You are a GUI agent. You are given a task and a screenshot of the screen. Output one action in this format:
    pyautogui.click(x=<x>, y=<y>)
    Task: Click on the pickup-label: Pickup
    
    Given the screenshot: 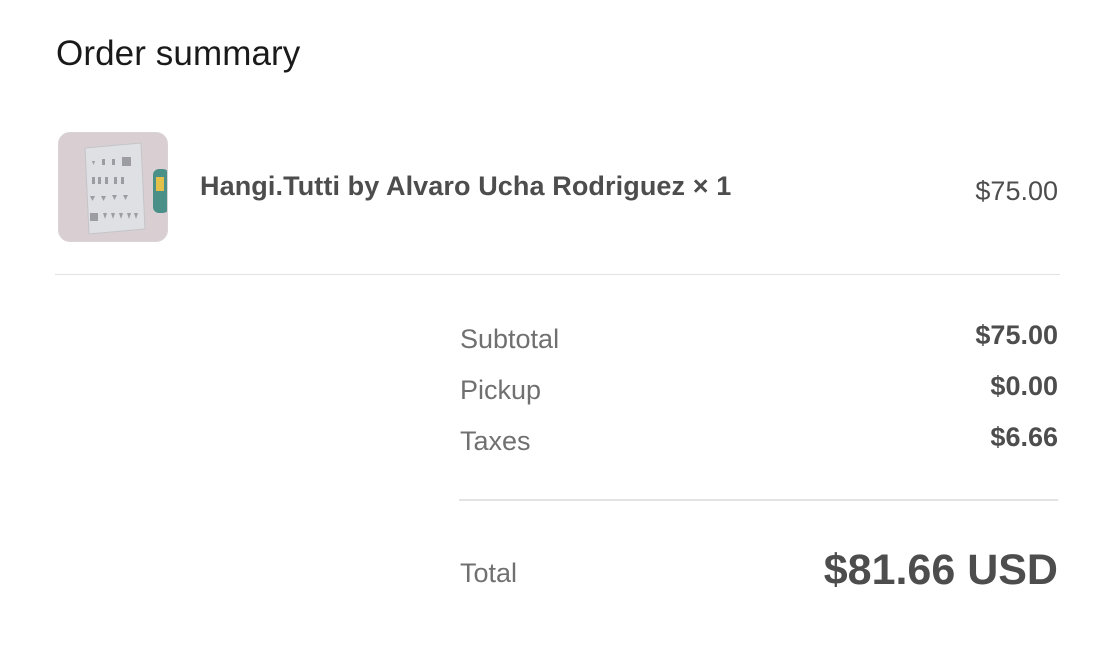 What is the action you would take?
    pyautogui.click(x=501, y=390)
    